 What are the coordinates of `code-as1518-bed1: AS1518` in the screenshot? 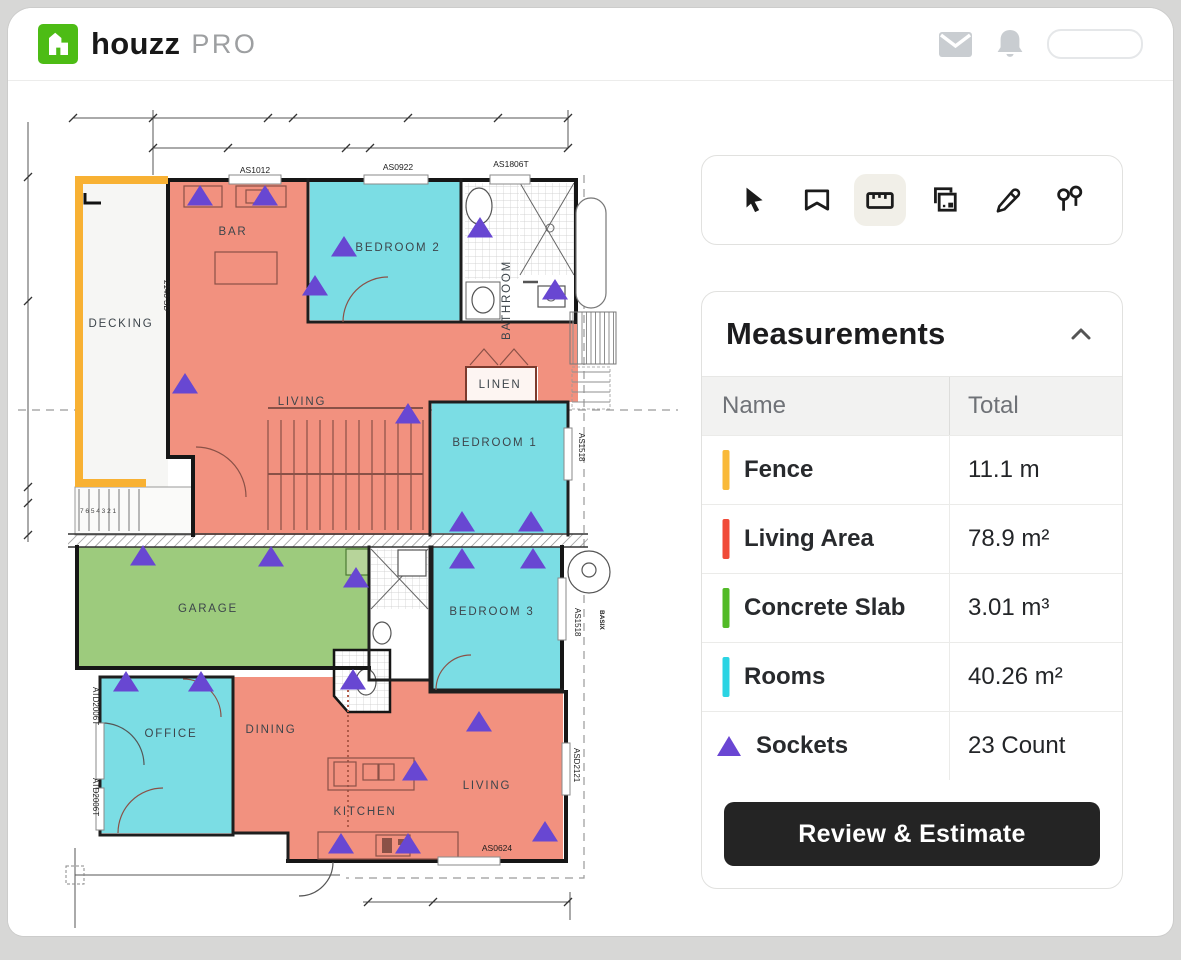 It's located at (581, 447).